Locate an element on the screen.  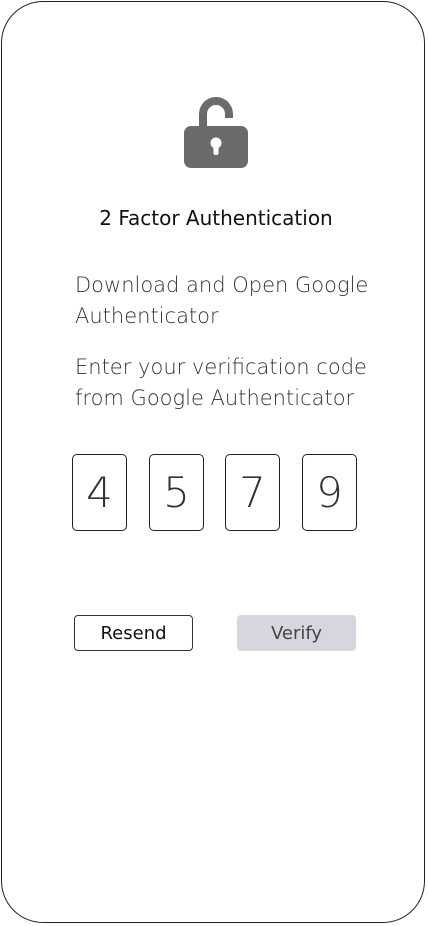
code-digit-2: 5 is located at coordinates (176, 492).